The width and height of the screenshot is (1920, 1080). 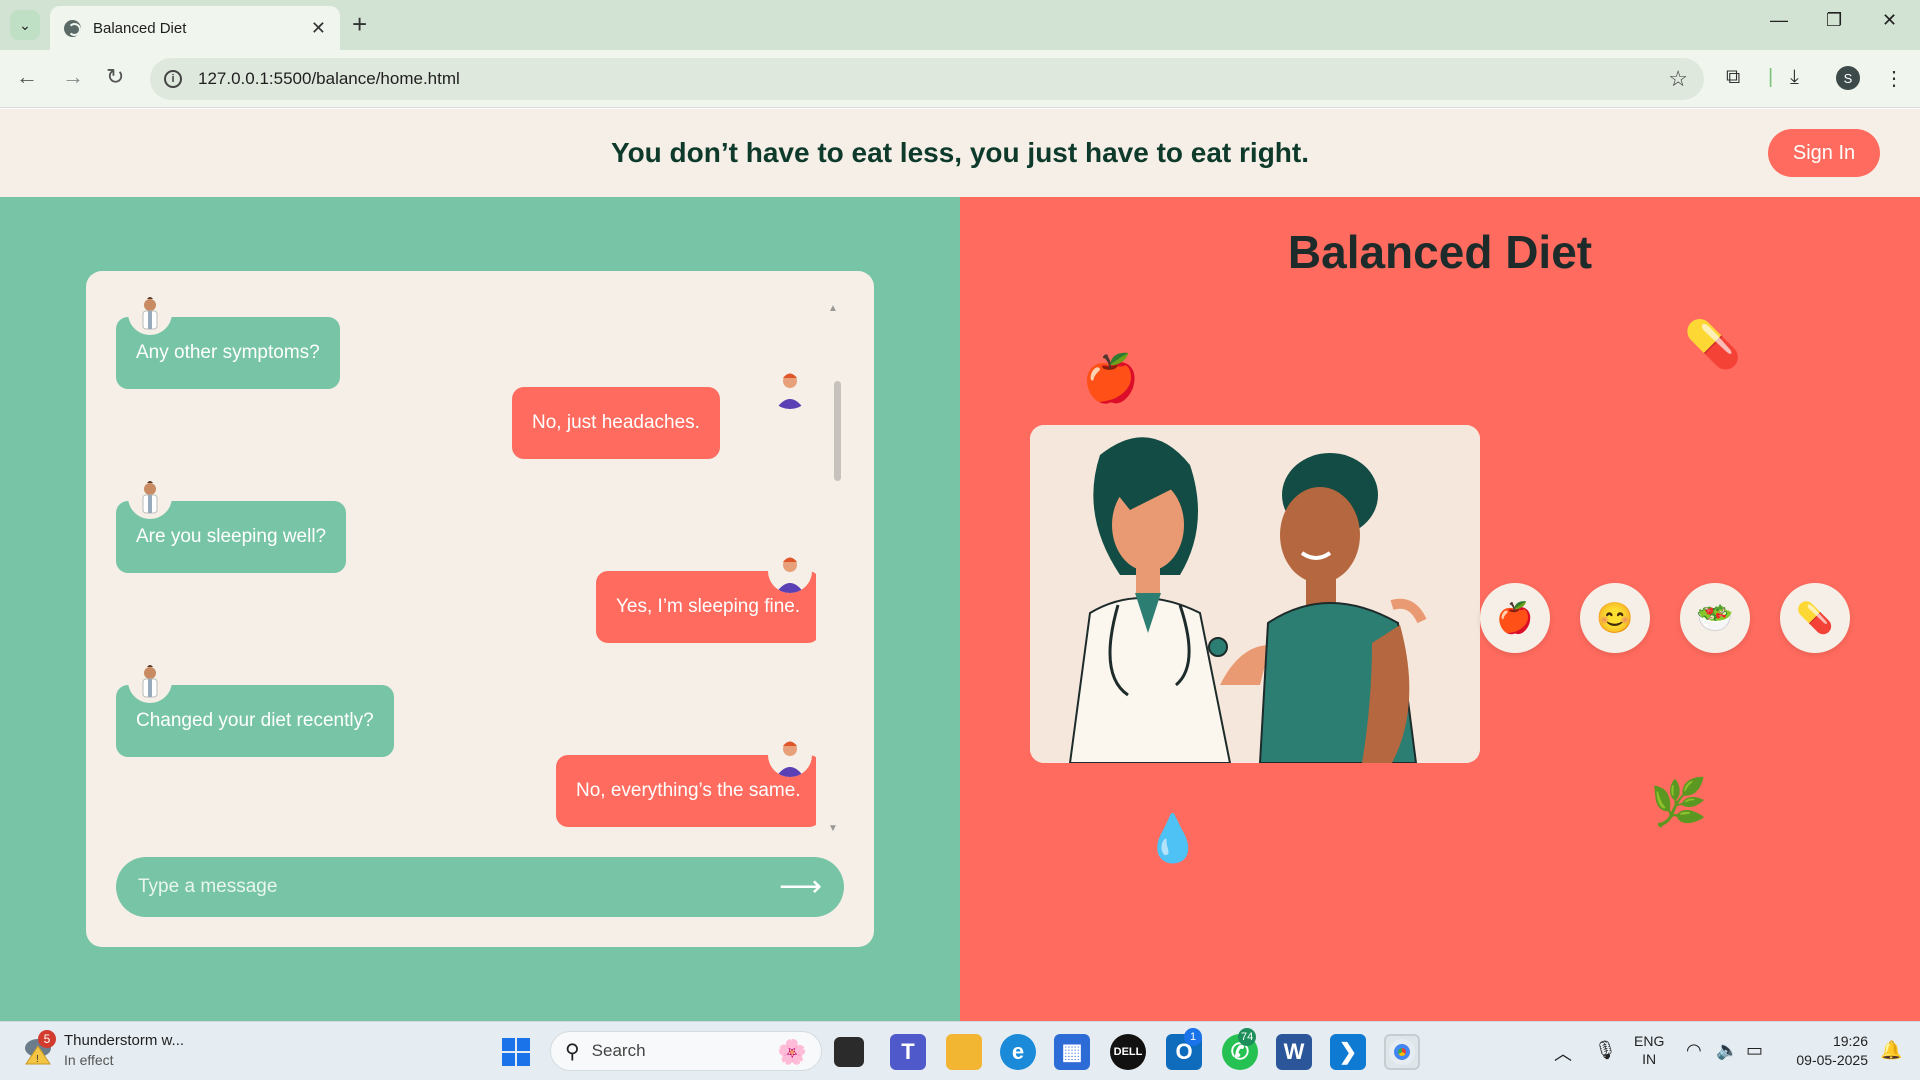 I want to click on chevron-up-icon: ︿, so click(x=1563, y=1053).